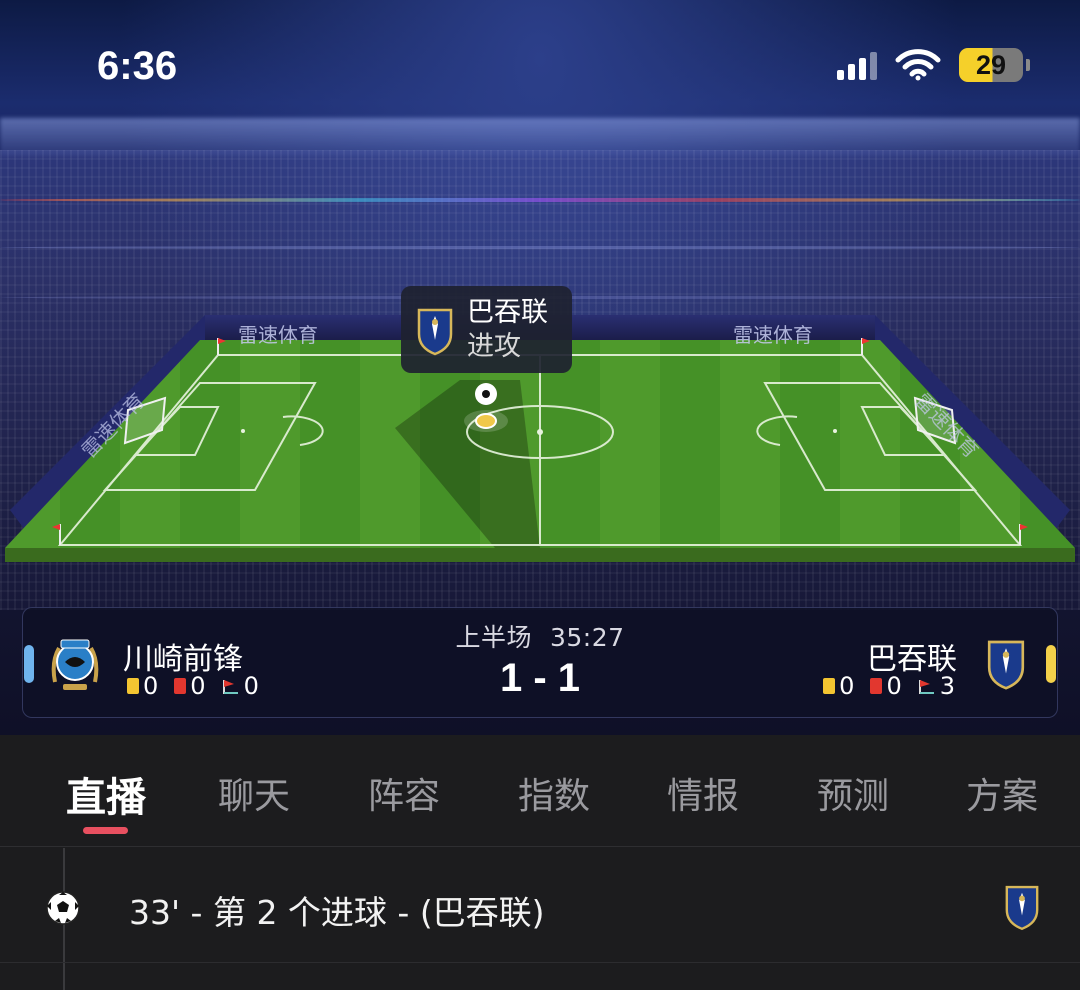 The image size is (1080, 990). I want to click on cellular-signal-icon, so click(857, 65).